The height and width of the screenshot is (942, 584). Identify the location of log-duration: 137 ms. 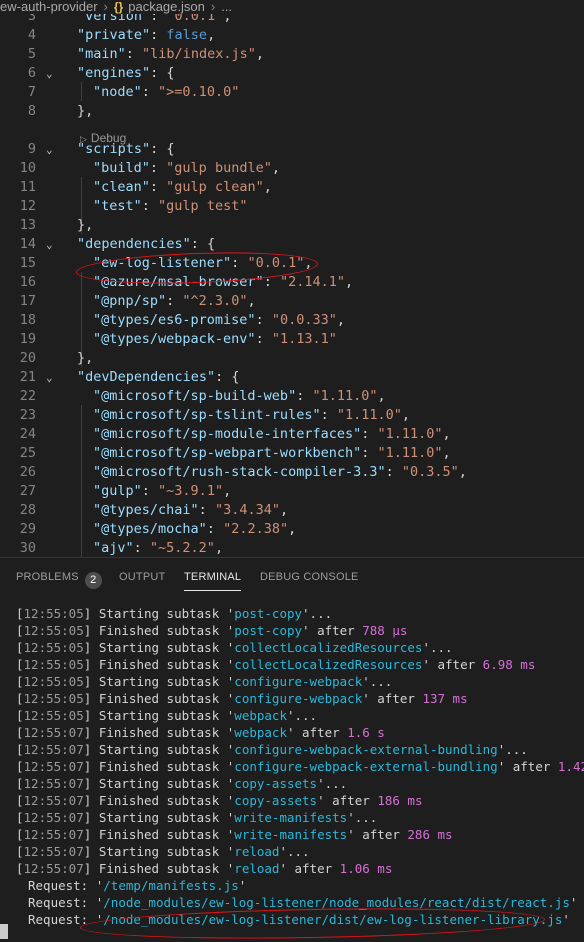
(445, 698).